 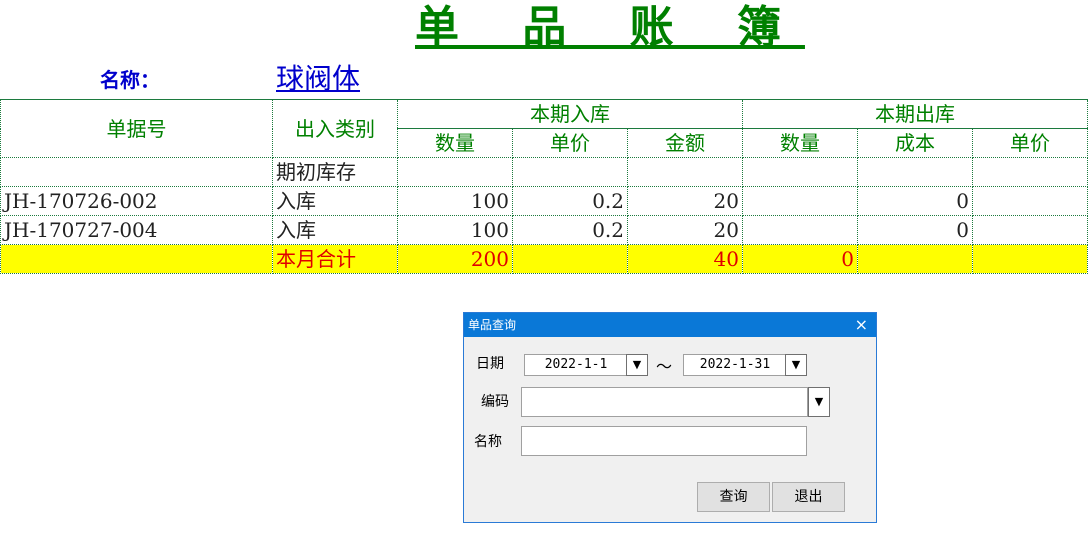 What do you see at coordinates (455, 259) in the screenshot?
I see `total-in-qty: 200` at bounding box center [455, 259].